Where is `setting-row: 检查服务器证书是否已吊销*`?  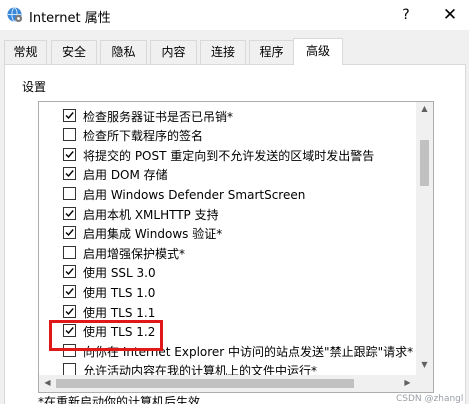
setting-row: 检查服务器证书是否已吊销* is located at coordinates (227, 116).